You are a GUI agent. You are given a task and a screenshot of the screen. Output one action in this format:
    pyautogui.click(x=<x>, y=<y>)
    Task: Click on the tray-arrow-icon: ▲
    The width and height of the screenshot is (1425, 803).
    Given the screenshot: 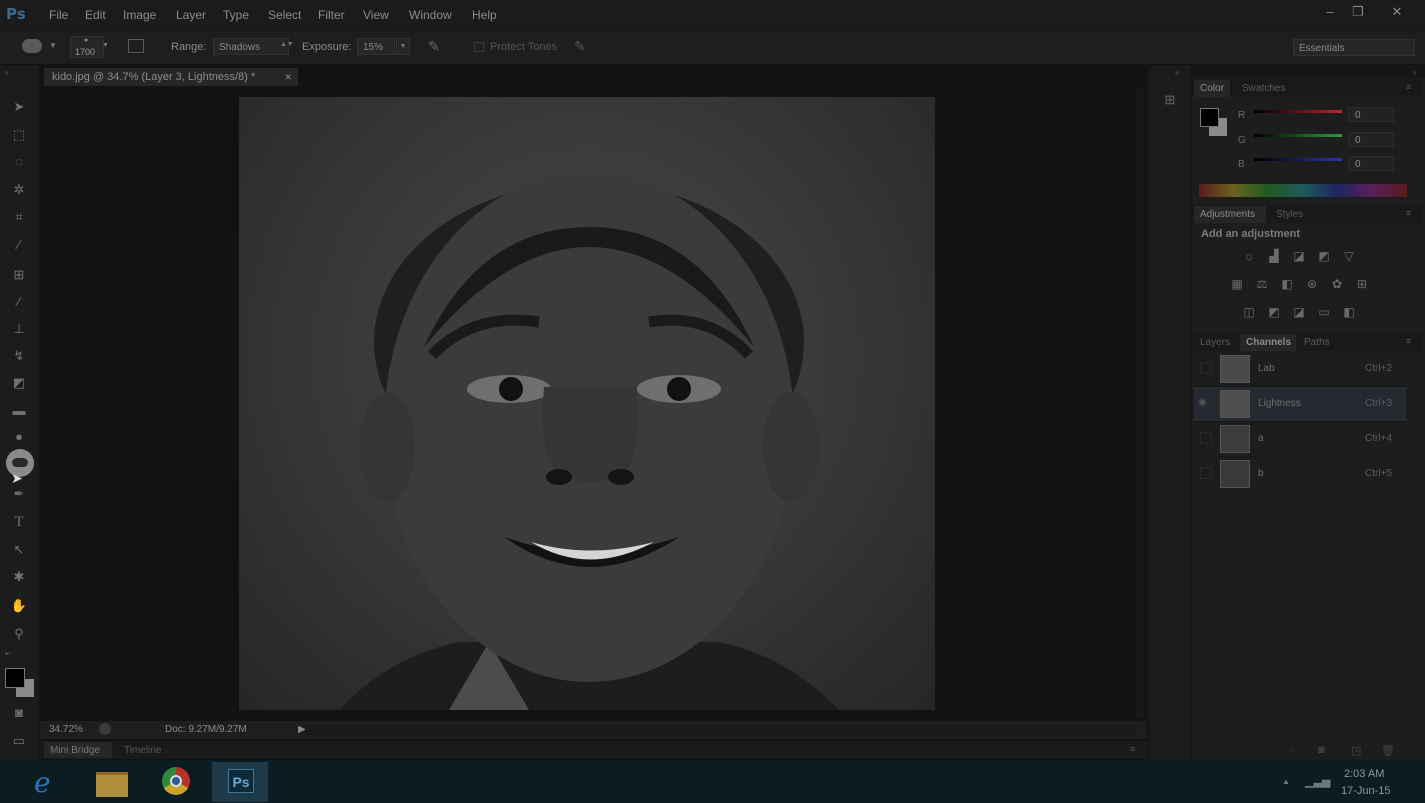 What is the action you would take?
    pyautogui.click(x=1286, y=781)
    